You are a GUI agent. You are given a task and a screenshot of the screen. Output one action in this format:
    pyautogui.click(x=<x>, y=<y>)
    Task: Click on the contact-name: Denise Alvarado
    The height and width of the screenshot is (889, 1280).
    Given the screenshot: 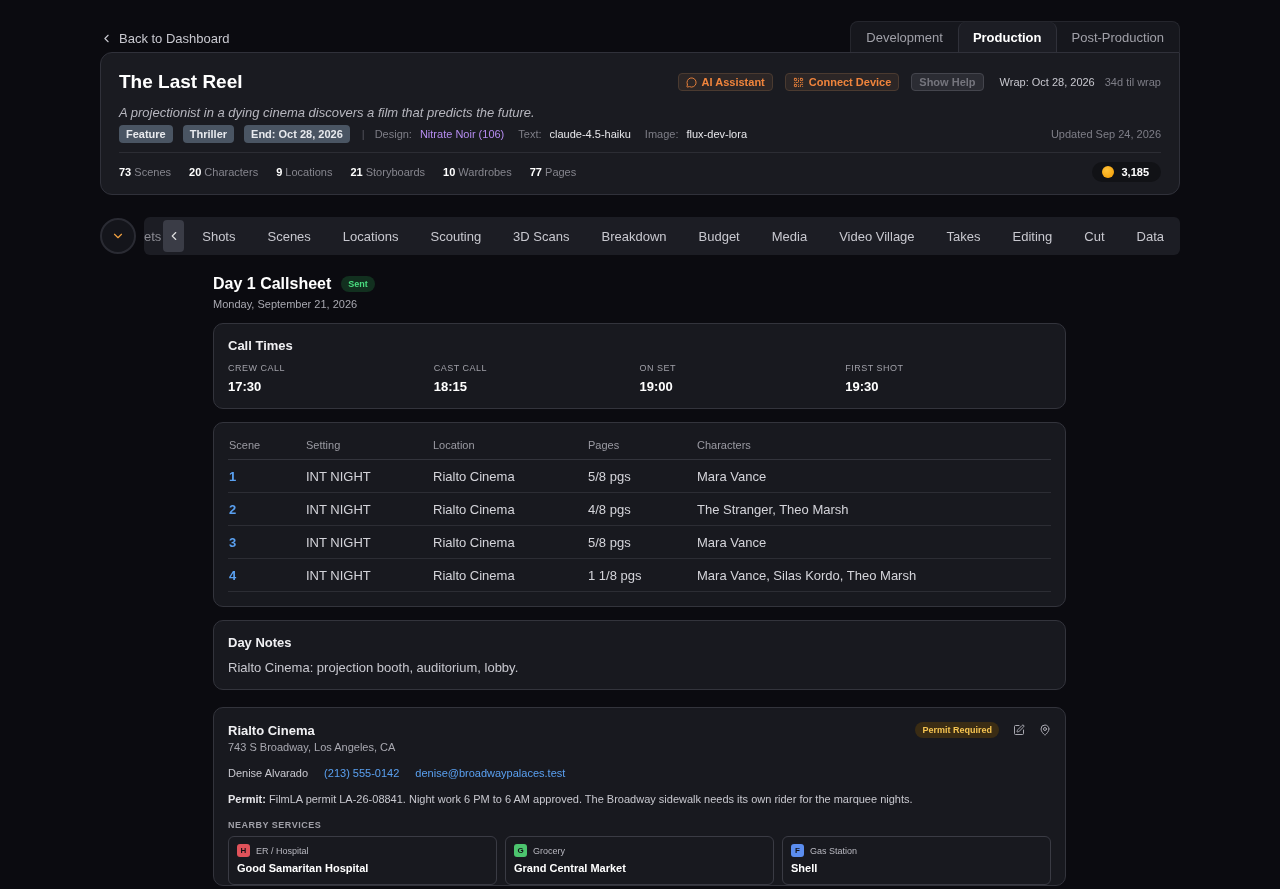 What is the action you would take?
    pyautogui.click(x=268, y=773)
    